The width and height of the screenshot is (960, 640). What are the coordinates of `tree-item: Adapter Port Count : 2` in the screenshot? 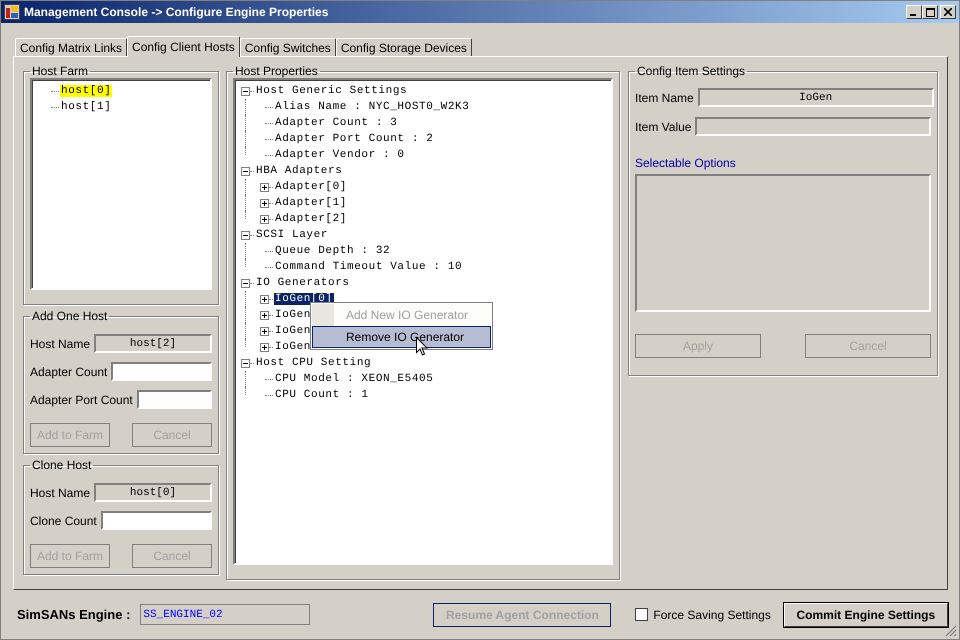 It's located at (354, 139).